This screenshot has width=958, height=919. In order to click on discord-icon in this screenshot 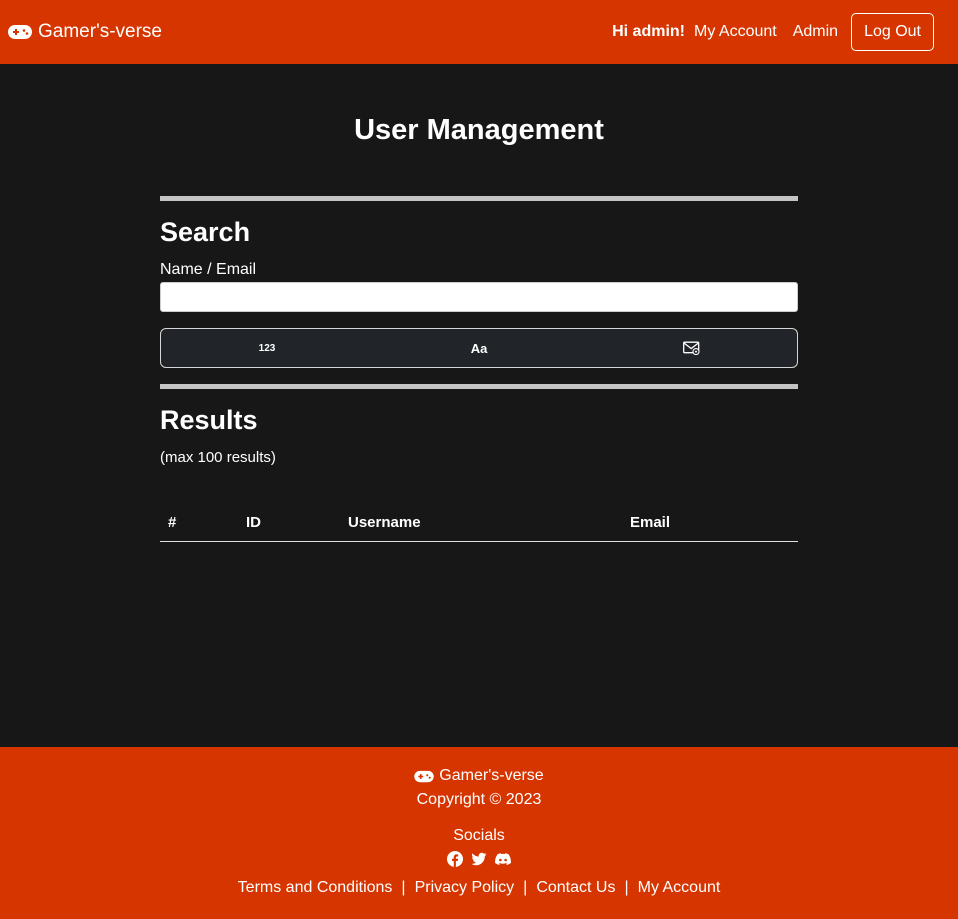, I will do `click(503, 859)`.